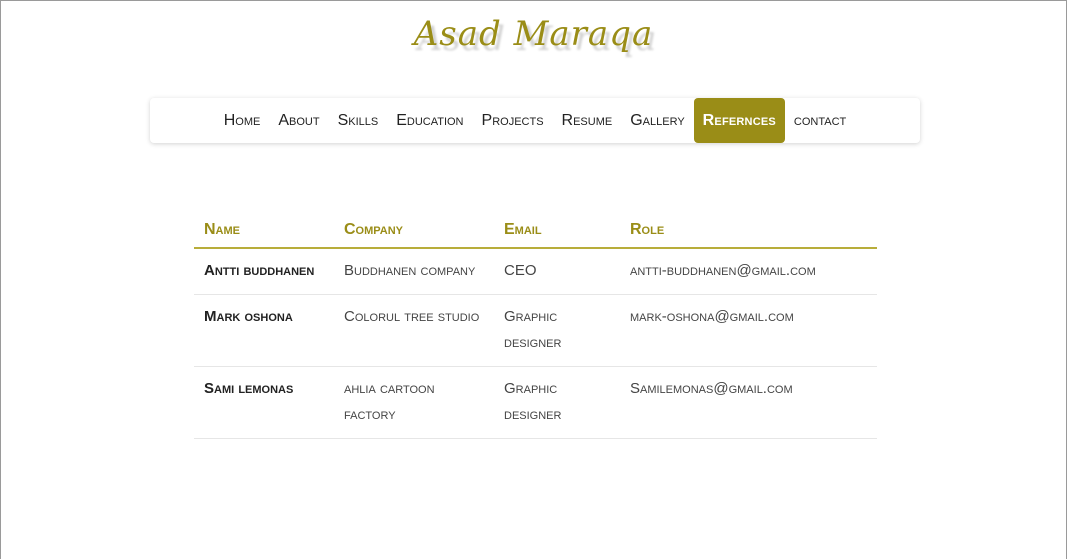  Describe the element at coordinates (264, 231) in the screenshot. I see `column-header-name: Name` at that location.